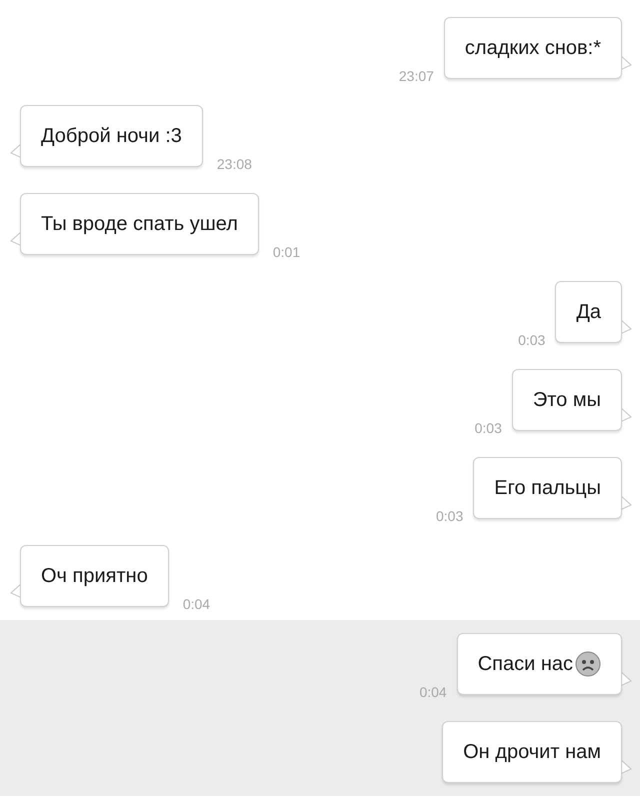 This screenshot has height=801, width=640. What do you see at coordinates (94, 576) in the screenshot?
I see `message-text: Оч приятно` at bounding box center [94, 576].